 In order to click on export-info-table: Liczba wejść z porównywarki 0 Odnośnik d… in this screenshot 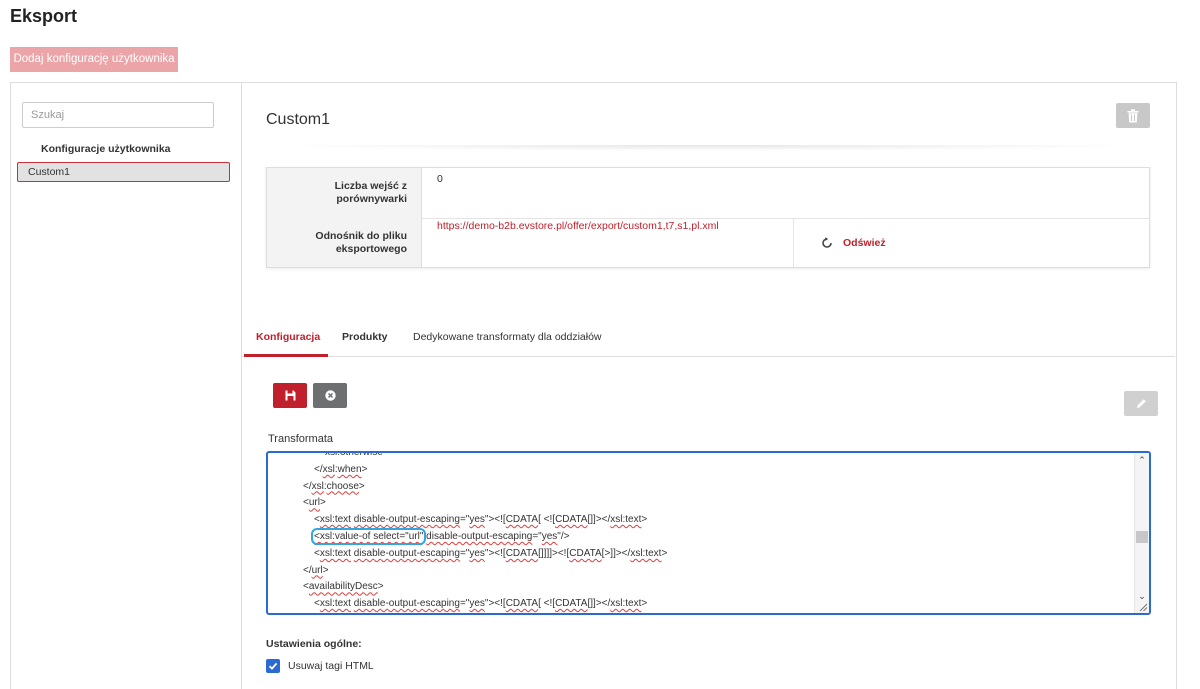, I will do `click(708, 217)`.